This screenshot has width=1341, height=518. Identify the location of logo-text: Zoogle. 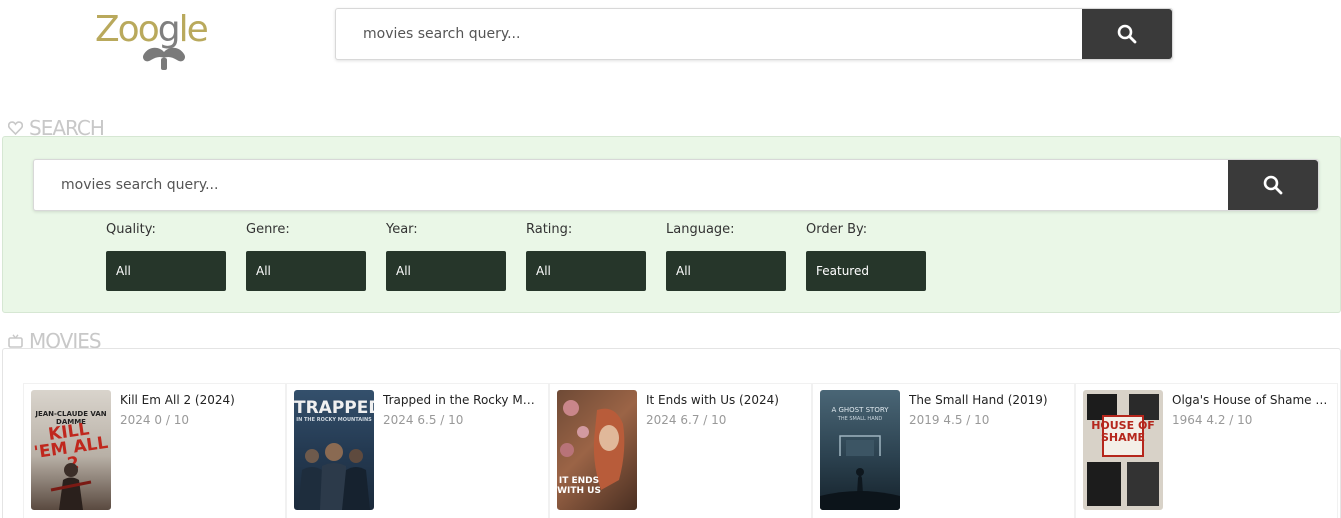
(152, 29).